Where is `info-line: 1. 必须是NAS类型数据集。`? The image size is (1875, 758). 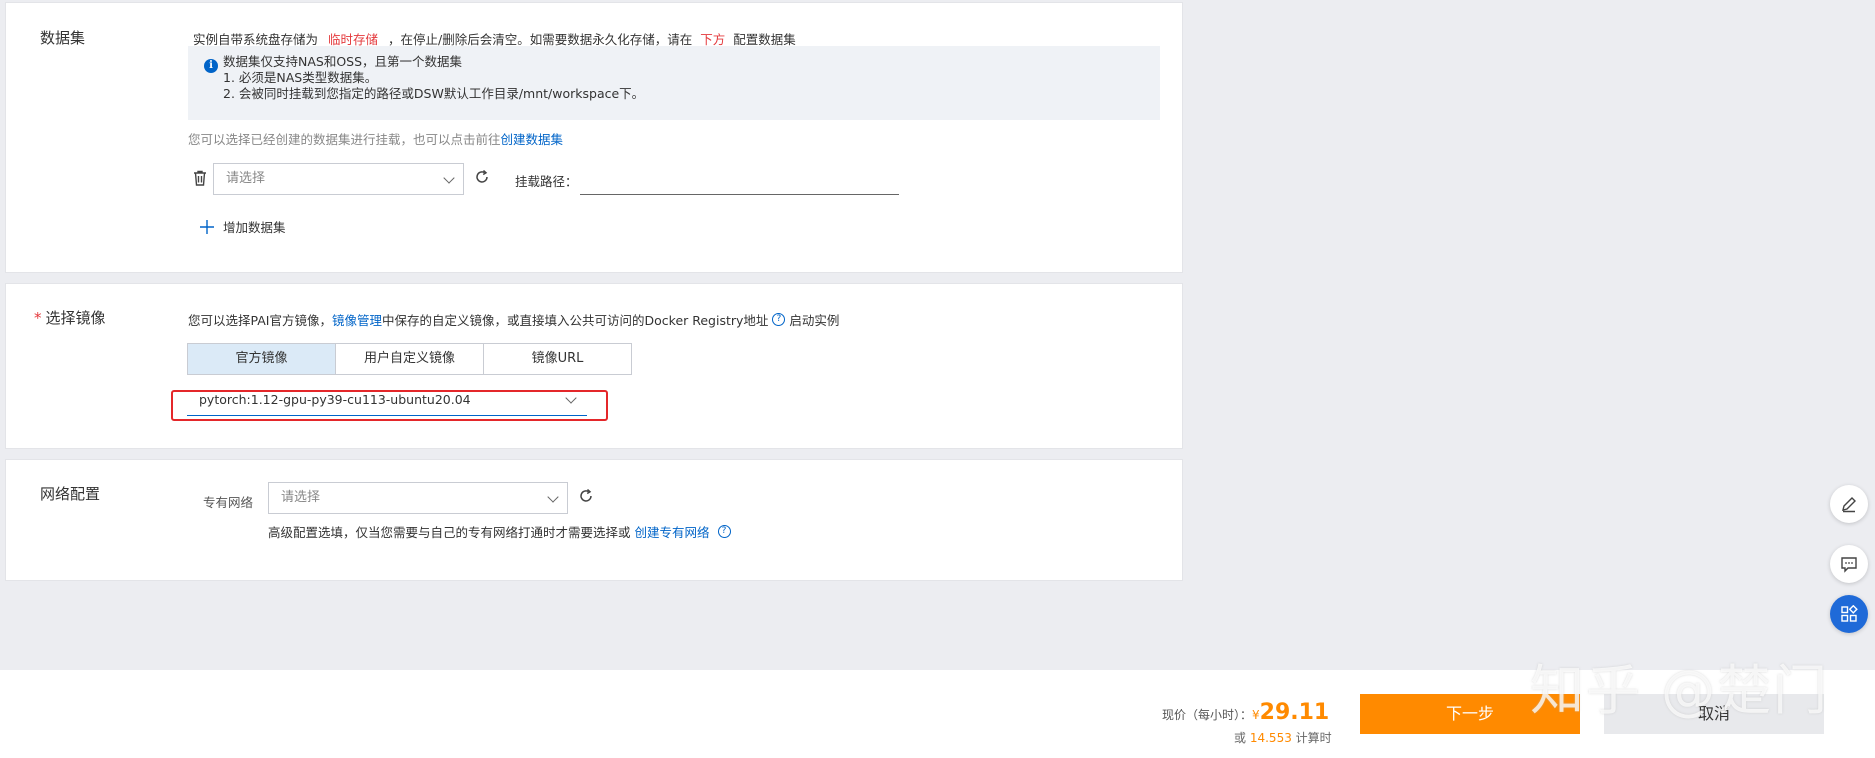 info-line: 1. 必须是NAS类型数据集。 is located at coordinates (300, 77).